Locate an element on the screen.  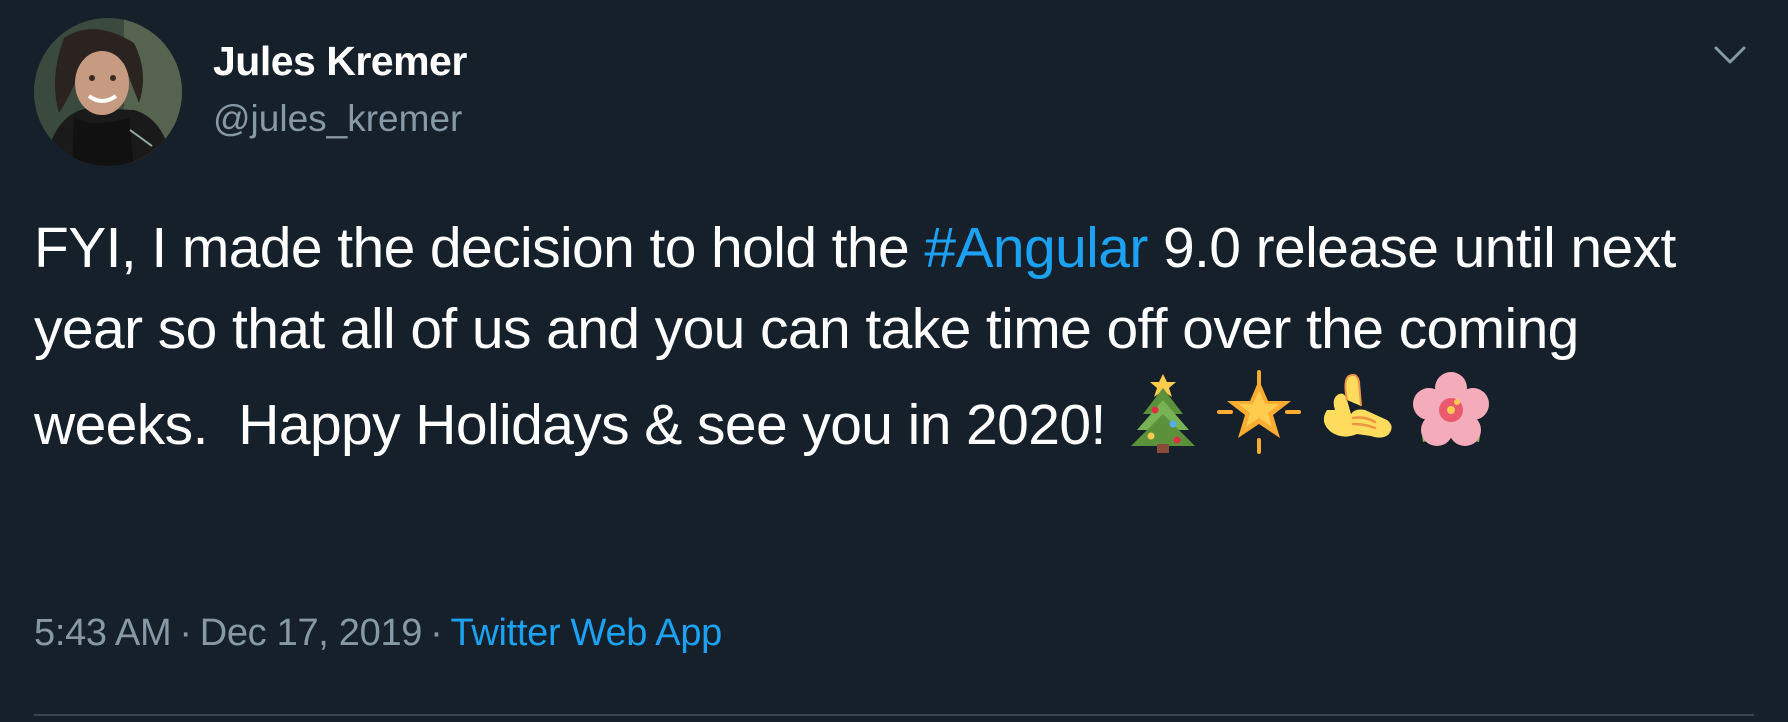
source-app-link: Twitter Web App is located at coordinates (587, 633).